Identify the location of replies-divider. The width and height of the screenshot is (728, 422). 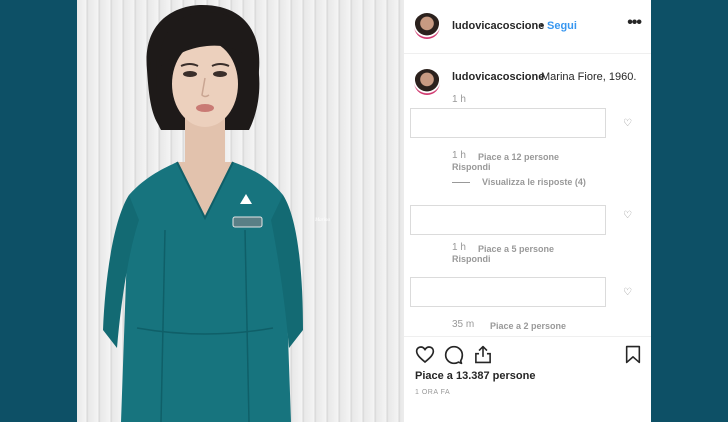
(461, 182).